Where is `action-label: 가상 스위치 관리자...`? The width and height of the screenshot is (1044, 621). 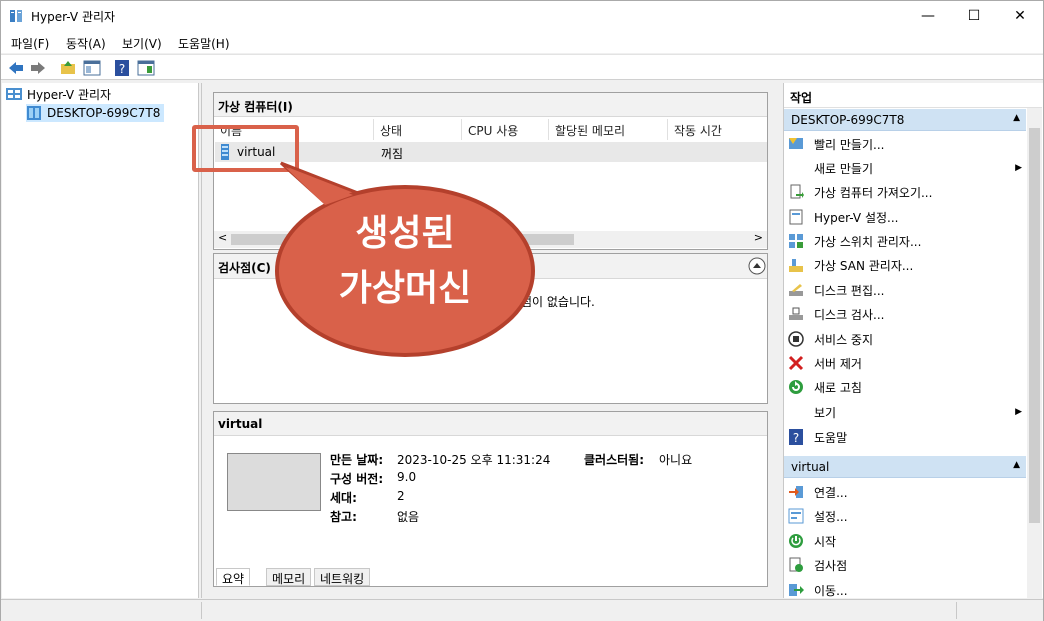
action-label: 가상 스위치 관리자... is located at coordinates (868, 241).